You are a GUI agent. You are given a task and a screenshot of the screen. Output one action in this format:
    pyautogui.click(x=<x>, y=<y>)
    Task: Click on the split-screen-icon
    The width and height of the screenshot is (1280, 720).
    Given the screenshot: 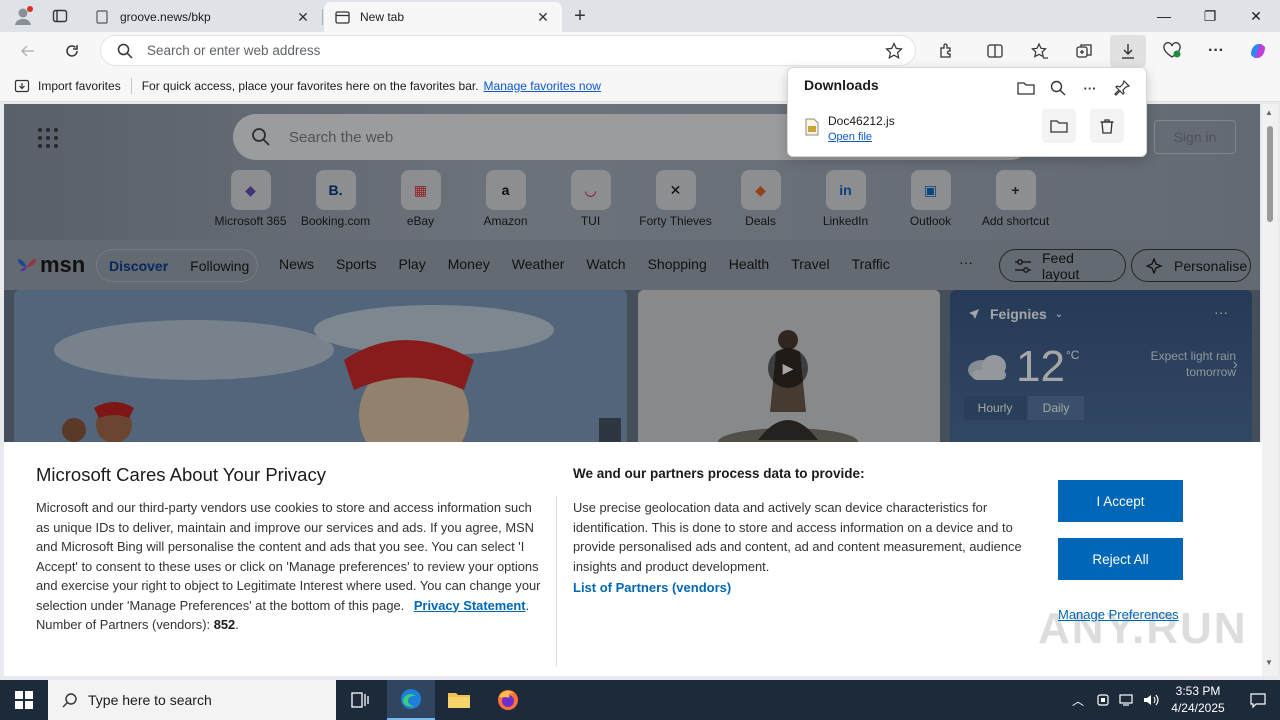 What is the action you would take?
    pyautogui.click(x=995, y=51)
    